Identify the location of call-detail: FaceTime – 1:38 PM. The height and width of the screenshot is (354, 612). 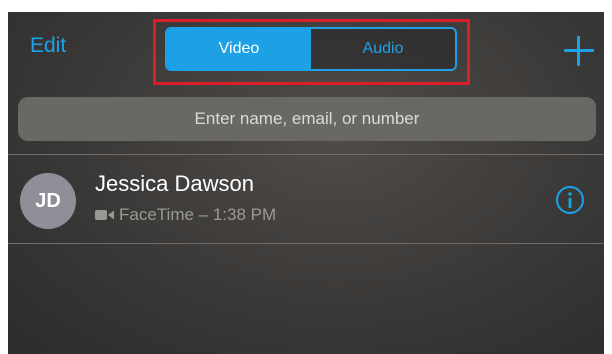
(185, 215).